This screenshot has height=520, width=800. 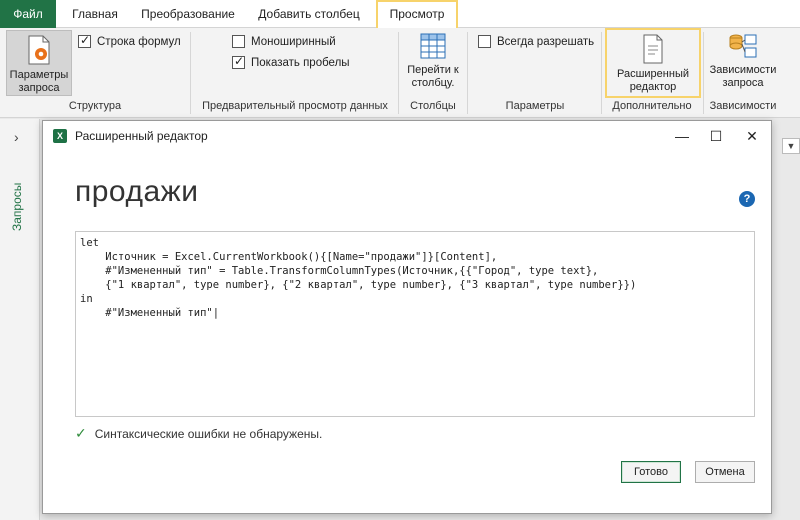 I want to click on tab-view: Просмотр, so click(x=417, y=14).